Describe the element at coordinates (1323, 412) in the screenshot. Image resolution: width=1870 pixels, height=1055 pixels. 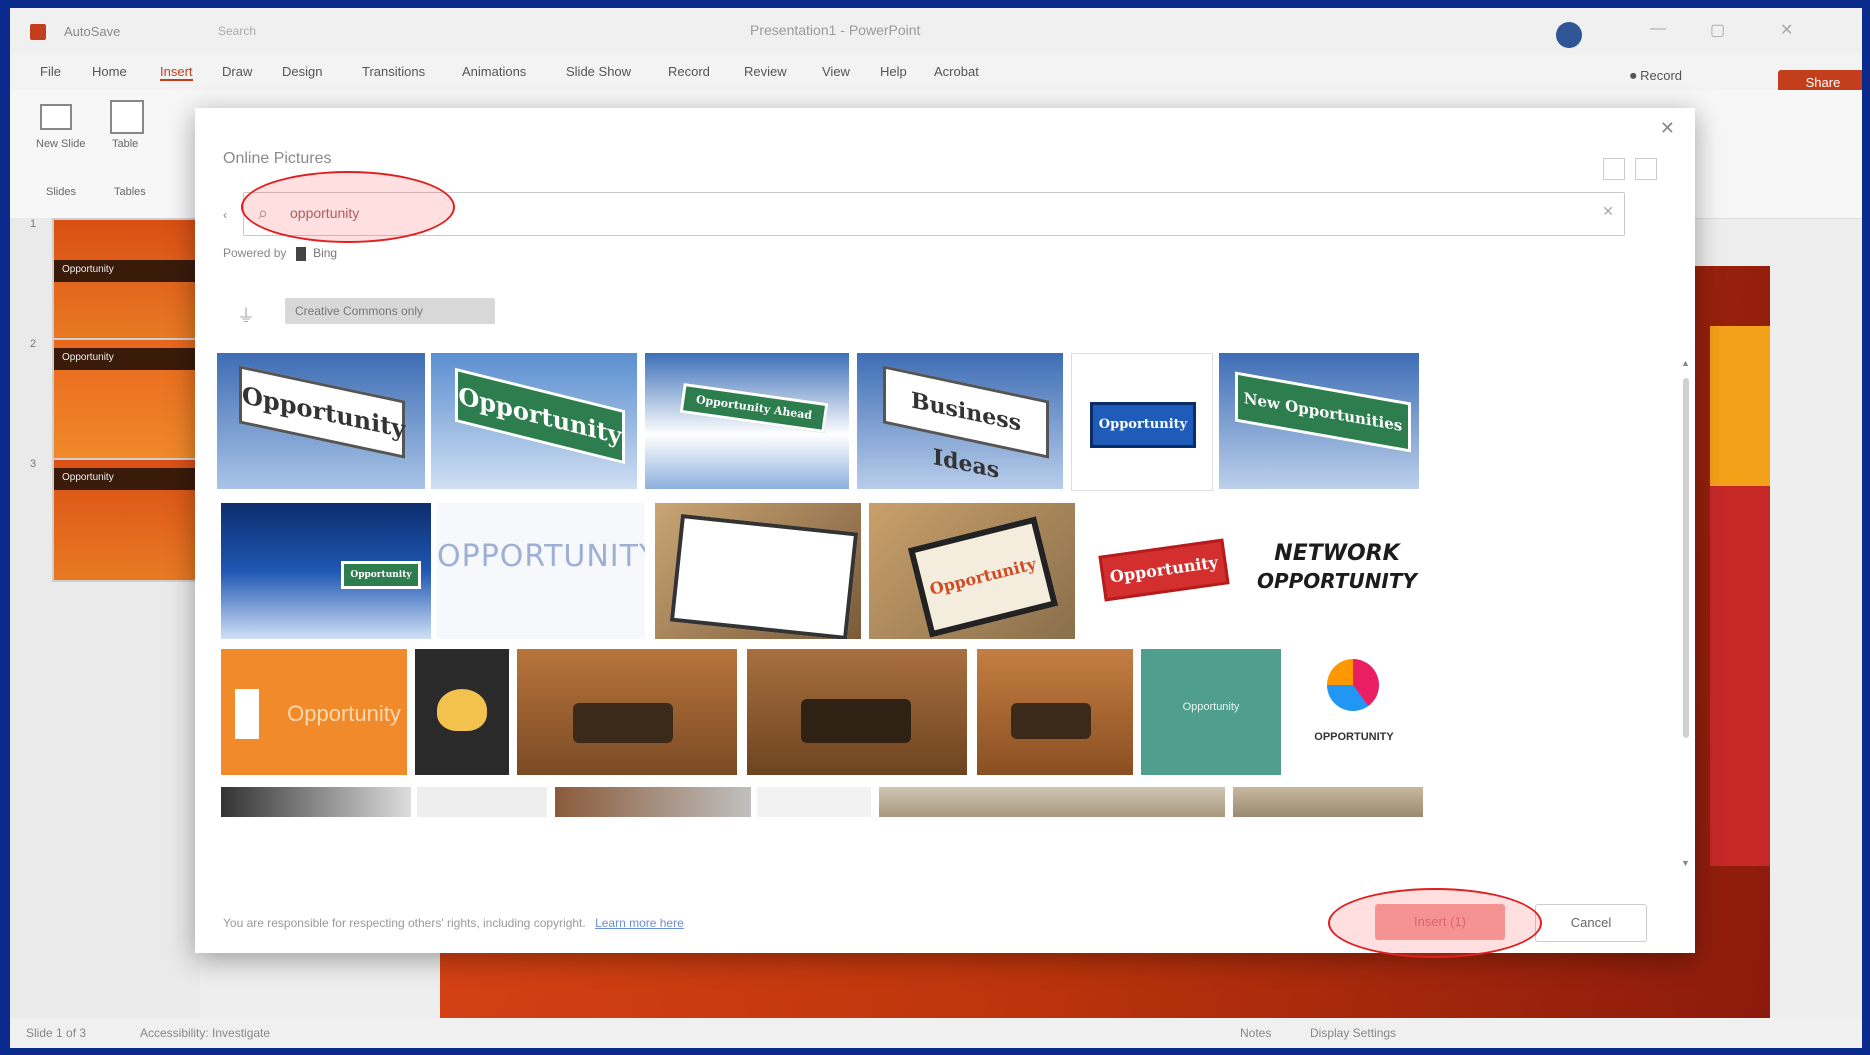
I see `image-caption: New Opportunities` at that location.